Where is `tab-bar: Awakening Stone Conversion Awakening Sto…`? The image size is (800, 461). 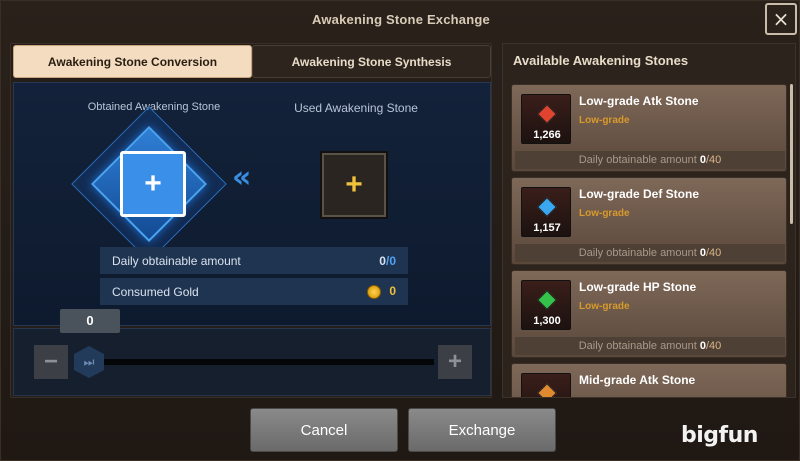 tab-bar: Awakening Stone Conversion Awakening Sto… is located at coordinates (252, 61).